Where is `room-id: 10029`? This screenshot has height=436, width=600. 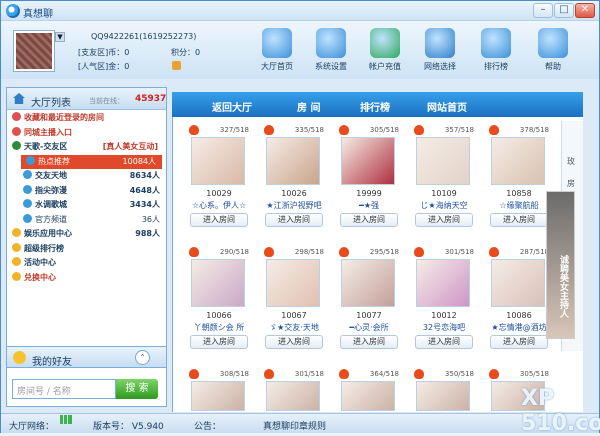
room-id: 10029 is located at coordinates (219, 193).